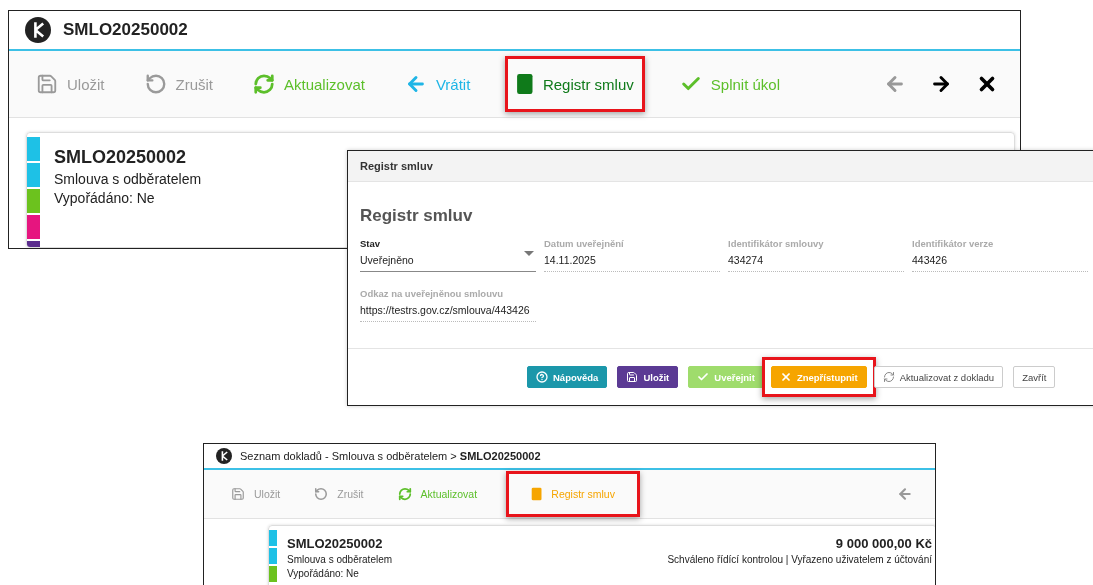 The width and height of the screenshot is (1093, 585). What do you see at coordinates (584, 243) in the screenshot?
I see `field-label: Datum uveřejnění` at bounding box center [584, 243].